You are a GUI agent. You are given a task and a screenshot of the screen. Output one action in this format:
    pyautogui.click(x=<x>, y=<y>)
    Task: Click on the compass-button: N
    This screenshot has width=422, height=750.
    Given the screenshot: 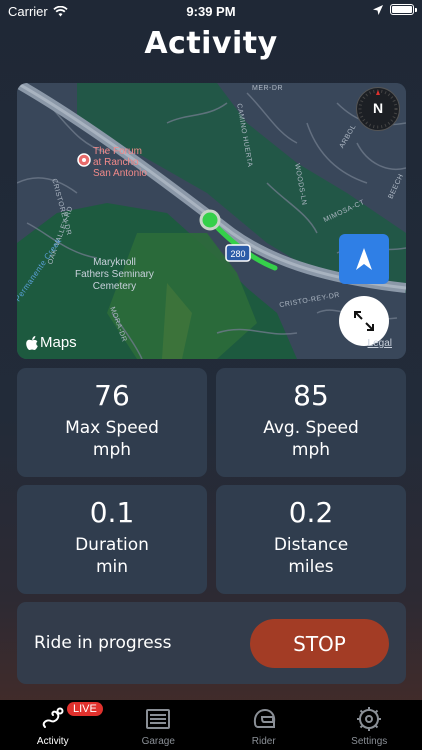 What is the action you would take?
    pyautogui.click(x=378, y=109)
    